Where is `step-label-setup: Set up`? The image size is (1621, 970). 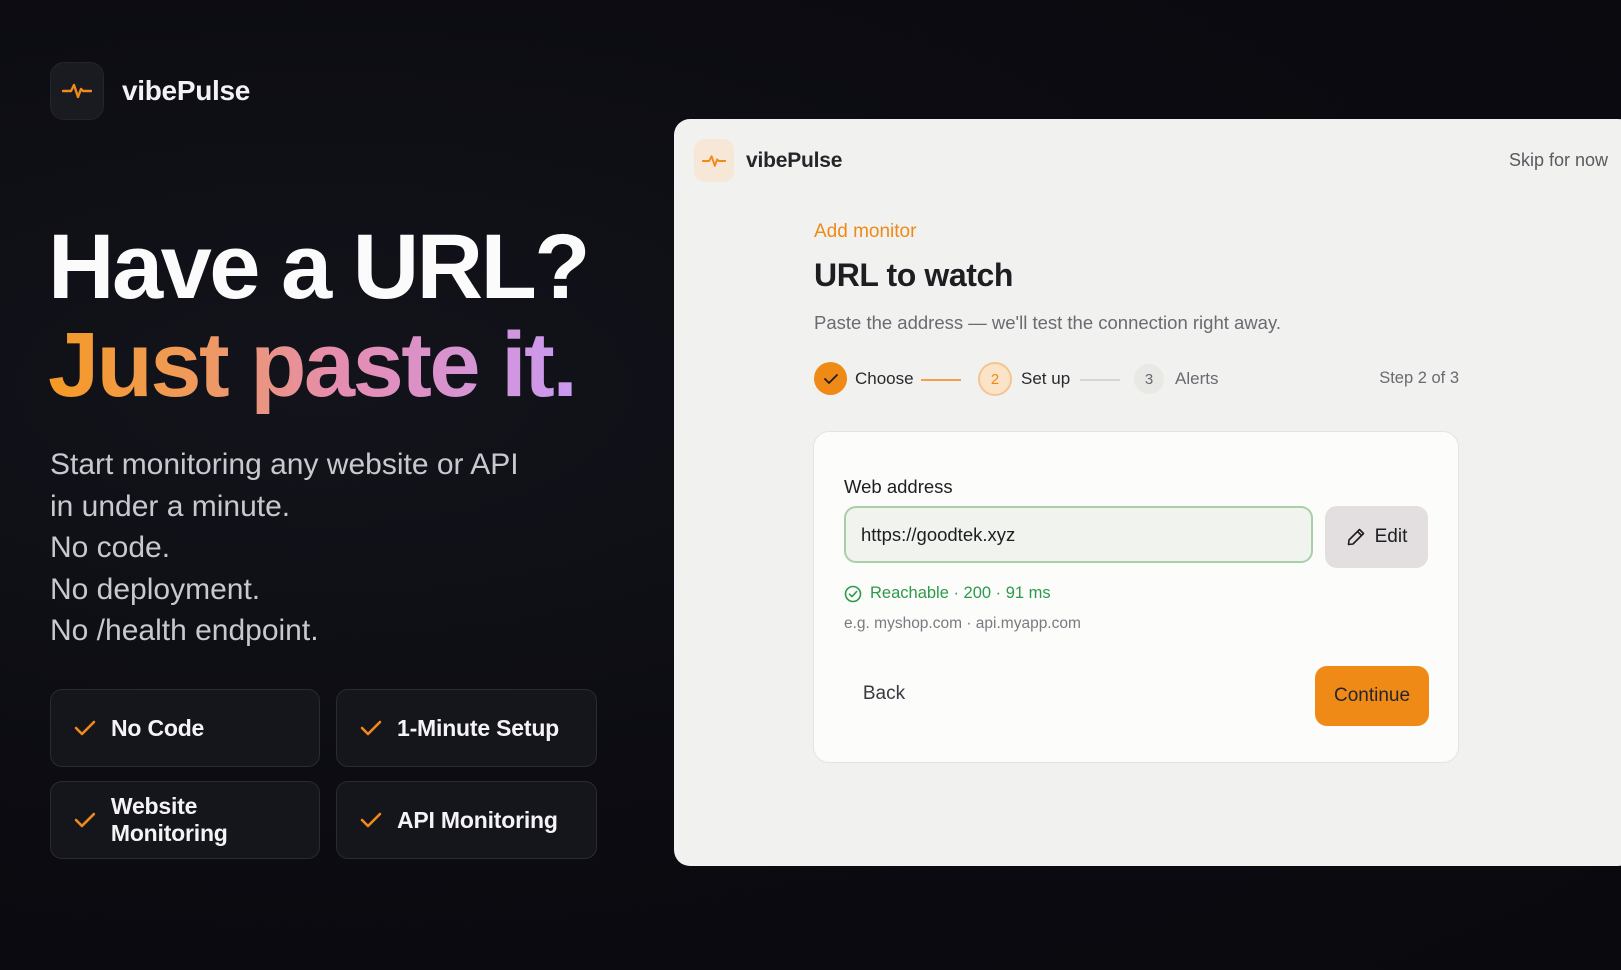 step-label-setup: Set up is located at coordinates (1046, 378).